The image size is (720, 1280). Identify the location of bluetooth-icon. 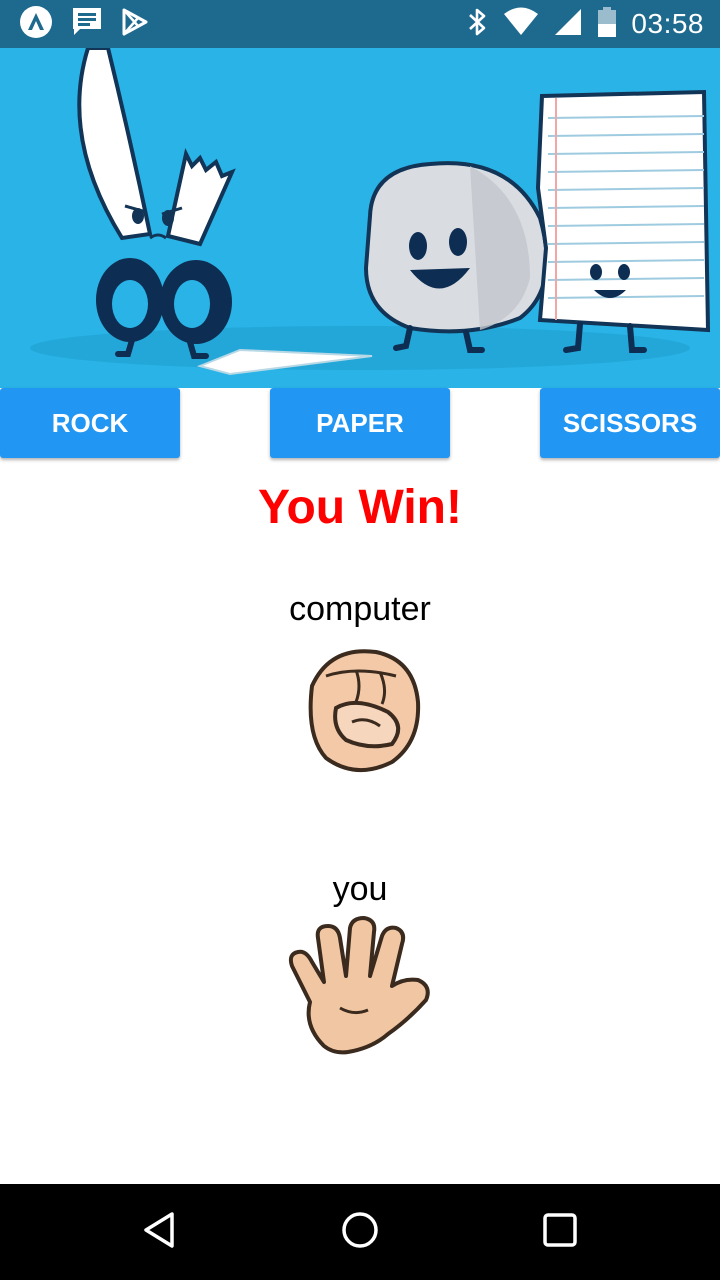
(478, 24).